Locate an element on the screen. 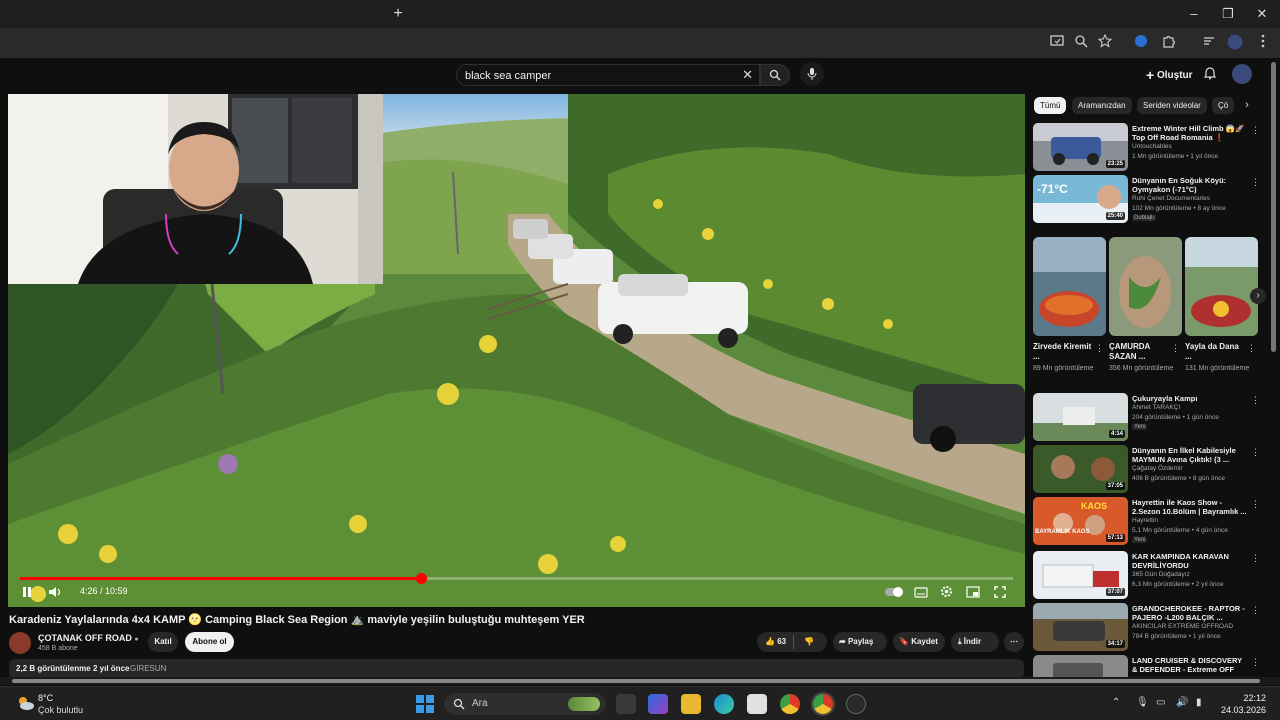  microphone-tray-icon: 🎙 is located at coordinates (1142, 702).